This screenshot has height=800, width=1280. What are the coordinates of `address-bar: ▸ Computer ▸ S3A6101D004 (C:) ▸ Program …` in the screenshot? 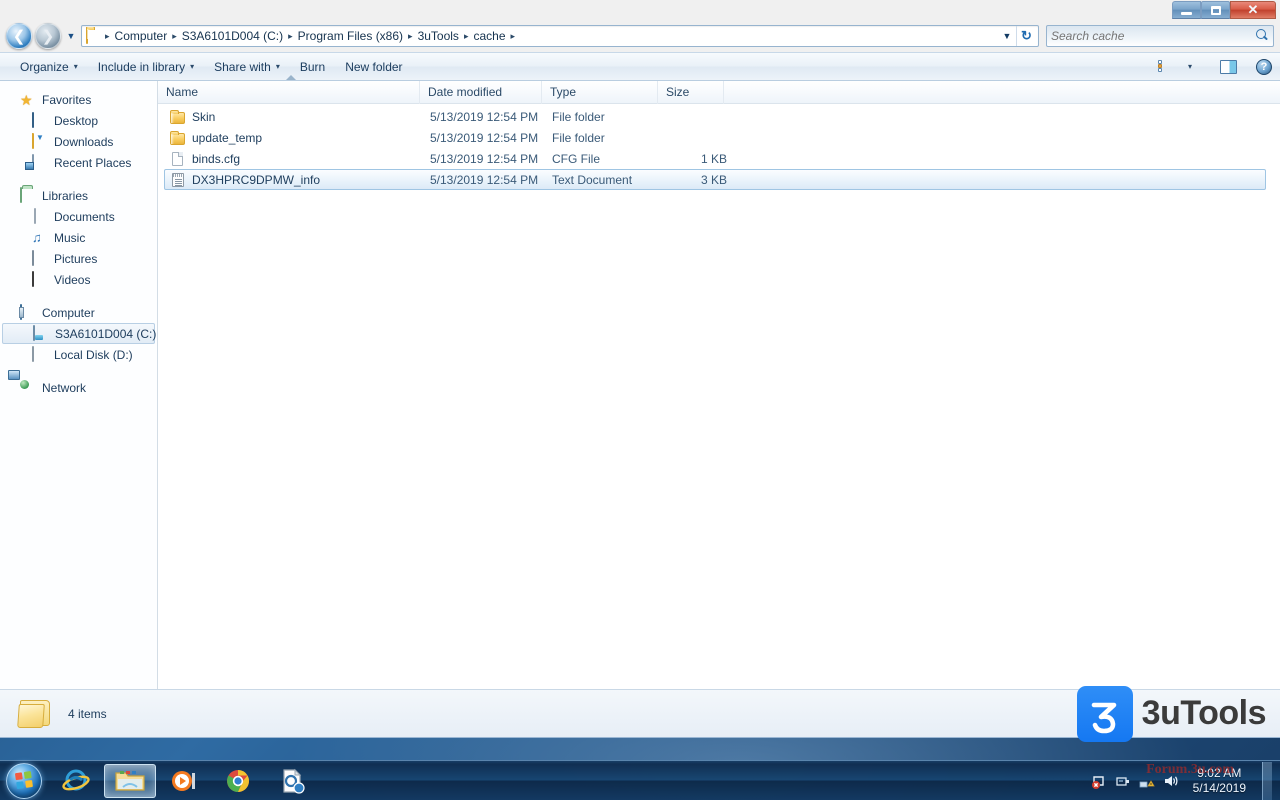 It's located at (560, 36).